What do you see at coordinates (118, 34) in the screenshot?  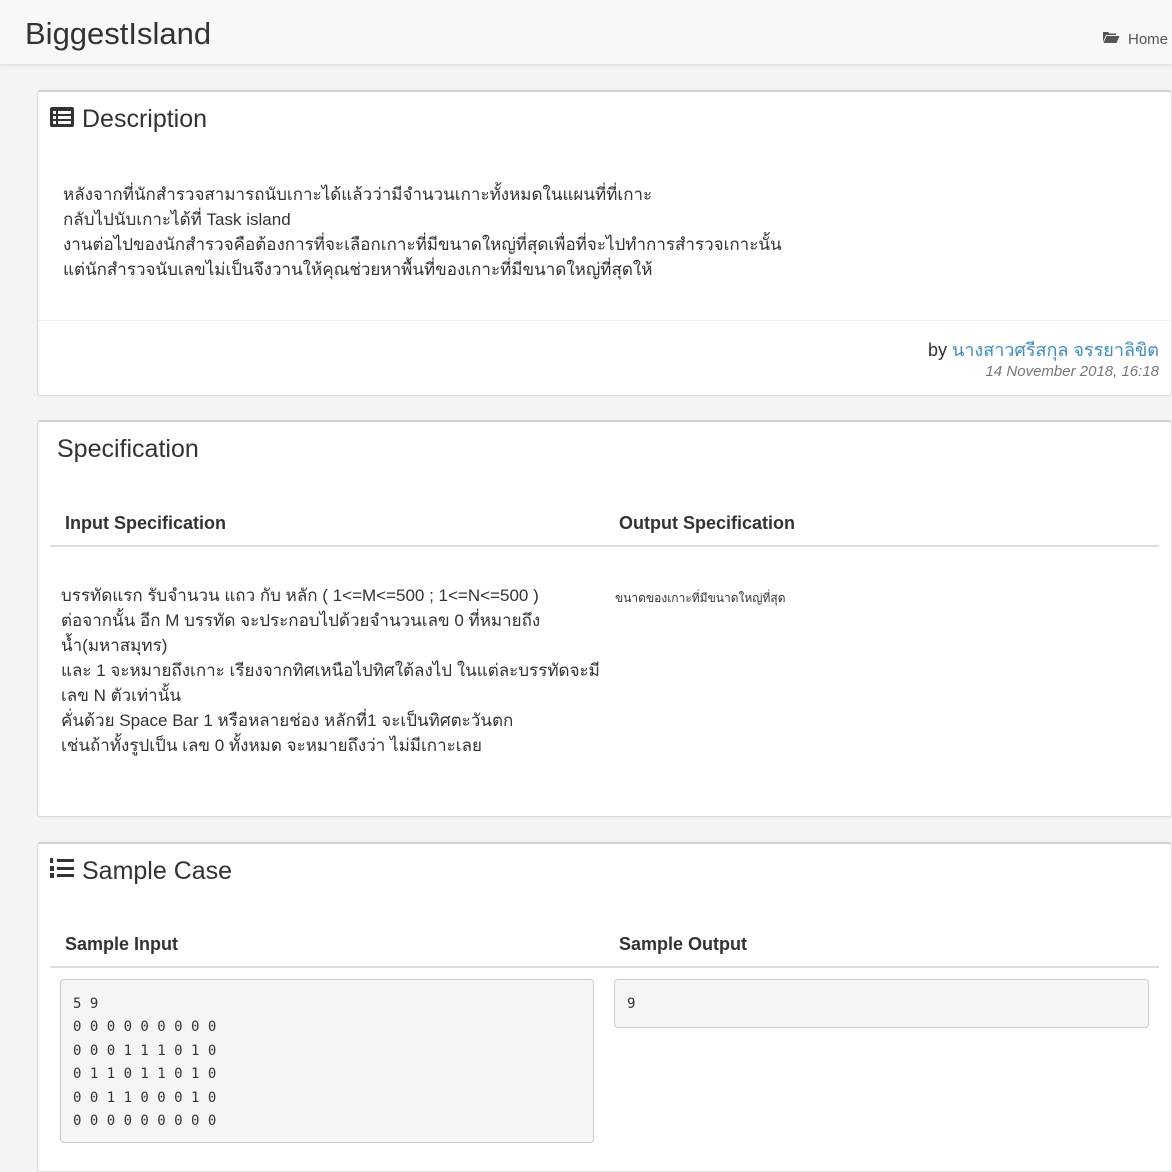 I see `brand-title: BiggestIsland` at bounding box center [118, 34].